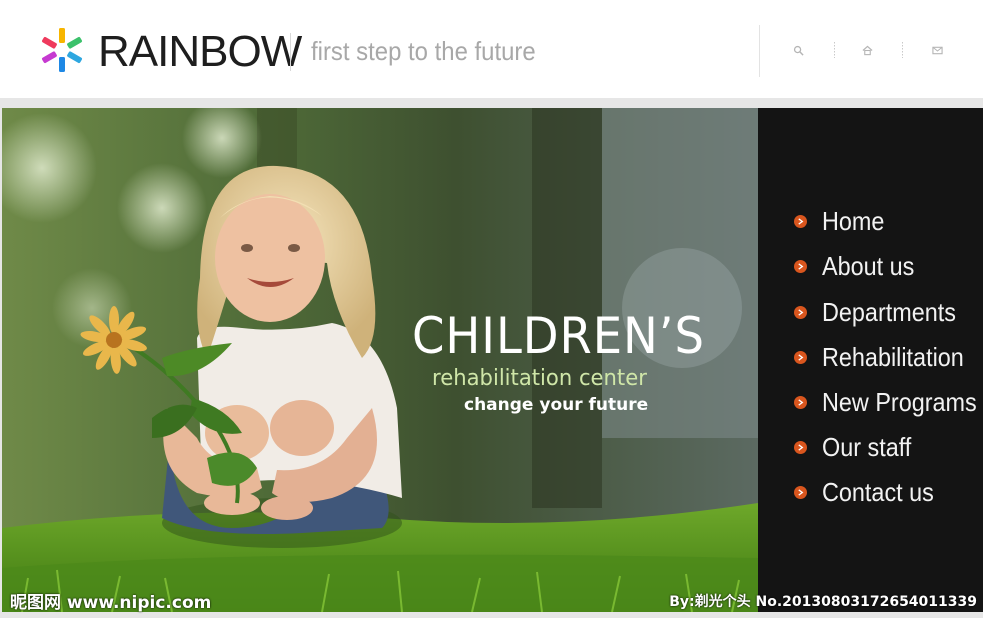 Image resolution: width=985 pixels, height=618 pixels. What do you see at coordinates (878, 492) in the screenshot?
I see `nav-label: Contact us` at bounding box center [878, 492].